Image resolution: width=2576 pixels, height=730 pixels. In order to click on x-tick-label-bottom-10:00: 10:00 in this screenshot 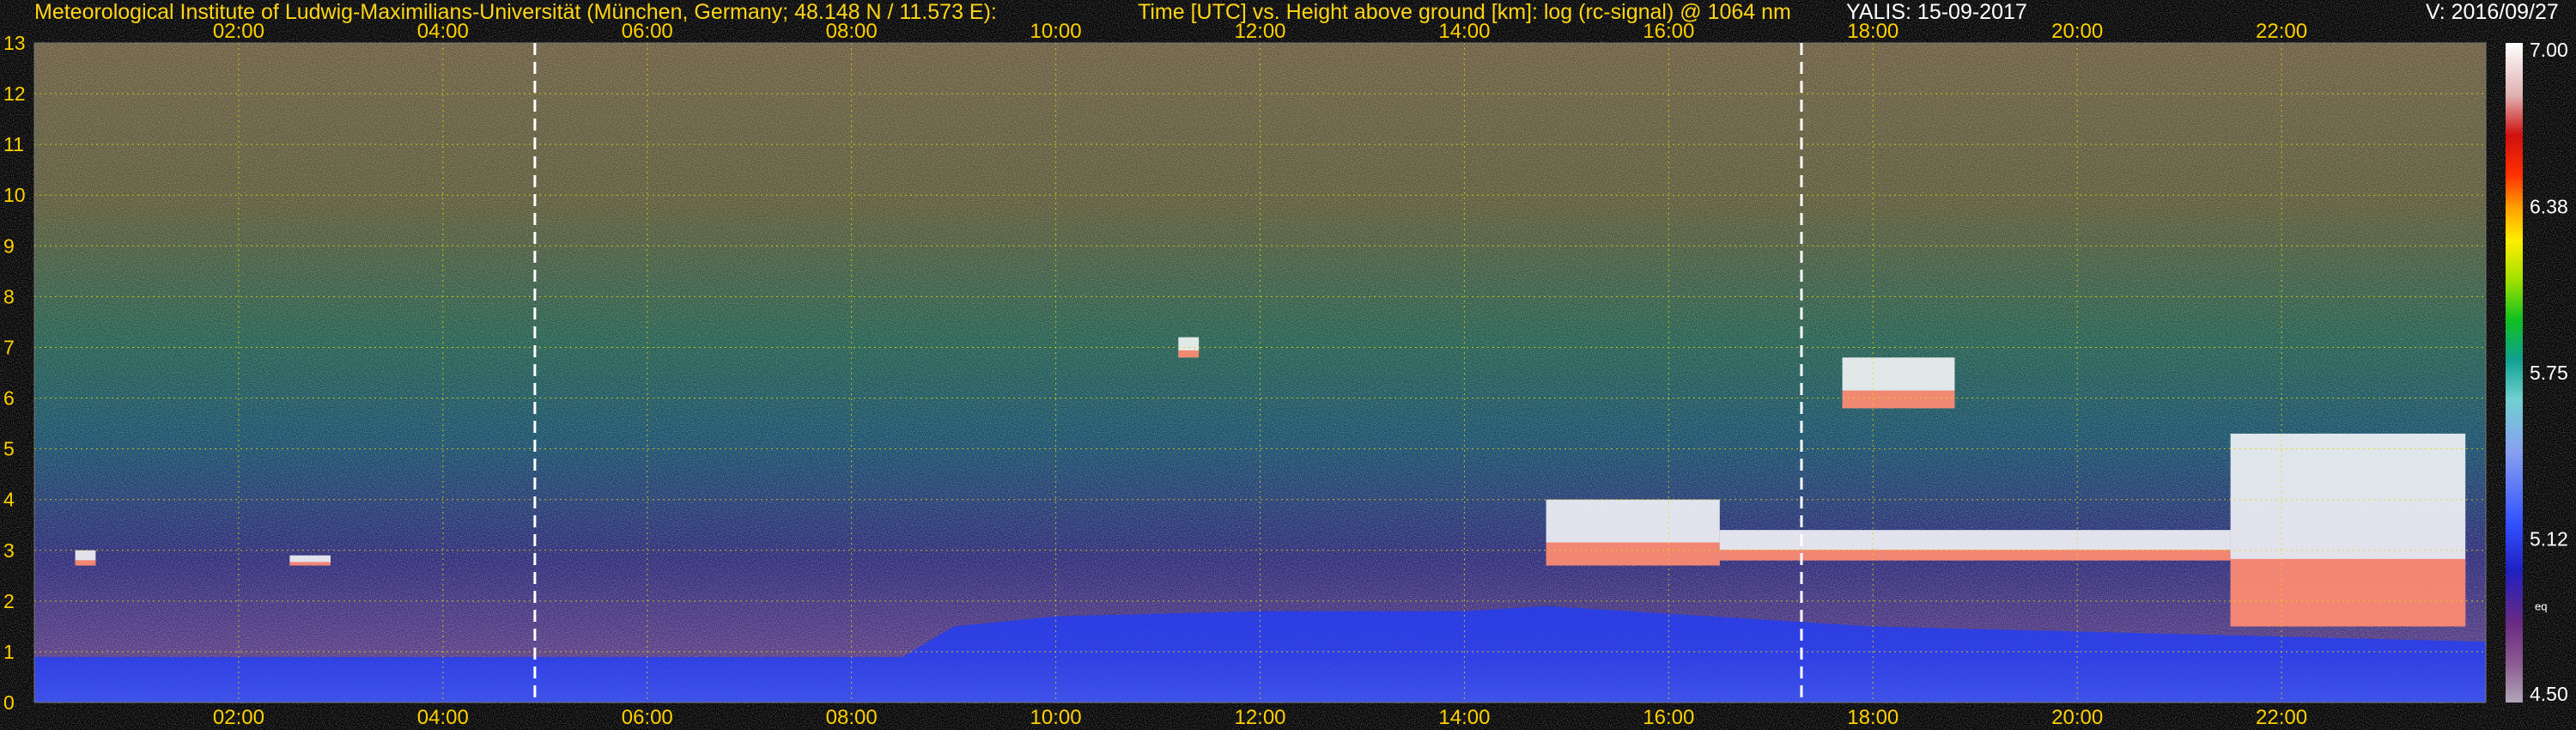, I will do `click(1056, 717)`.